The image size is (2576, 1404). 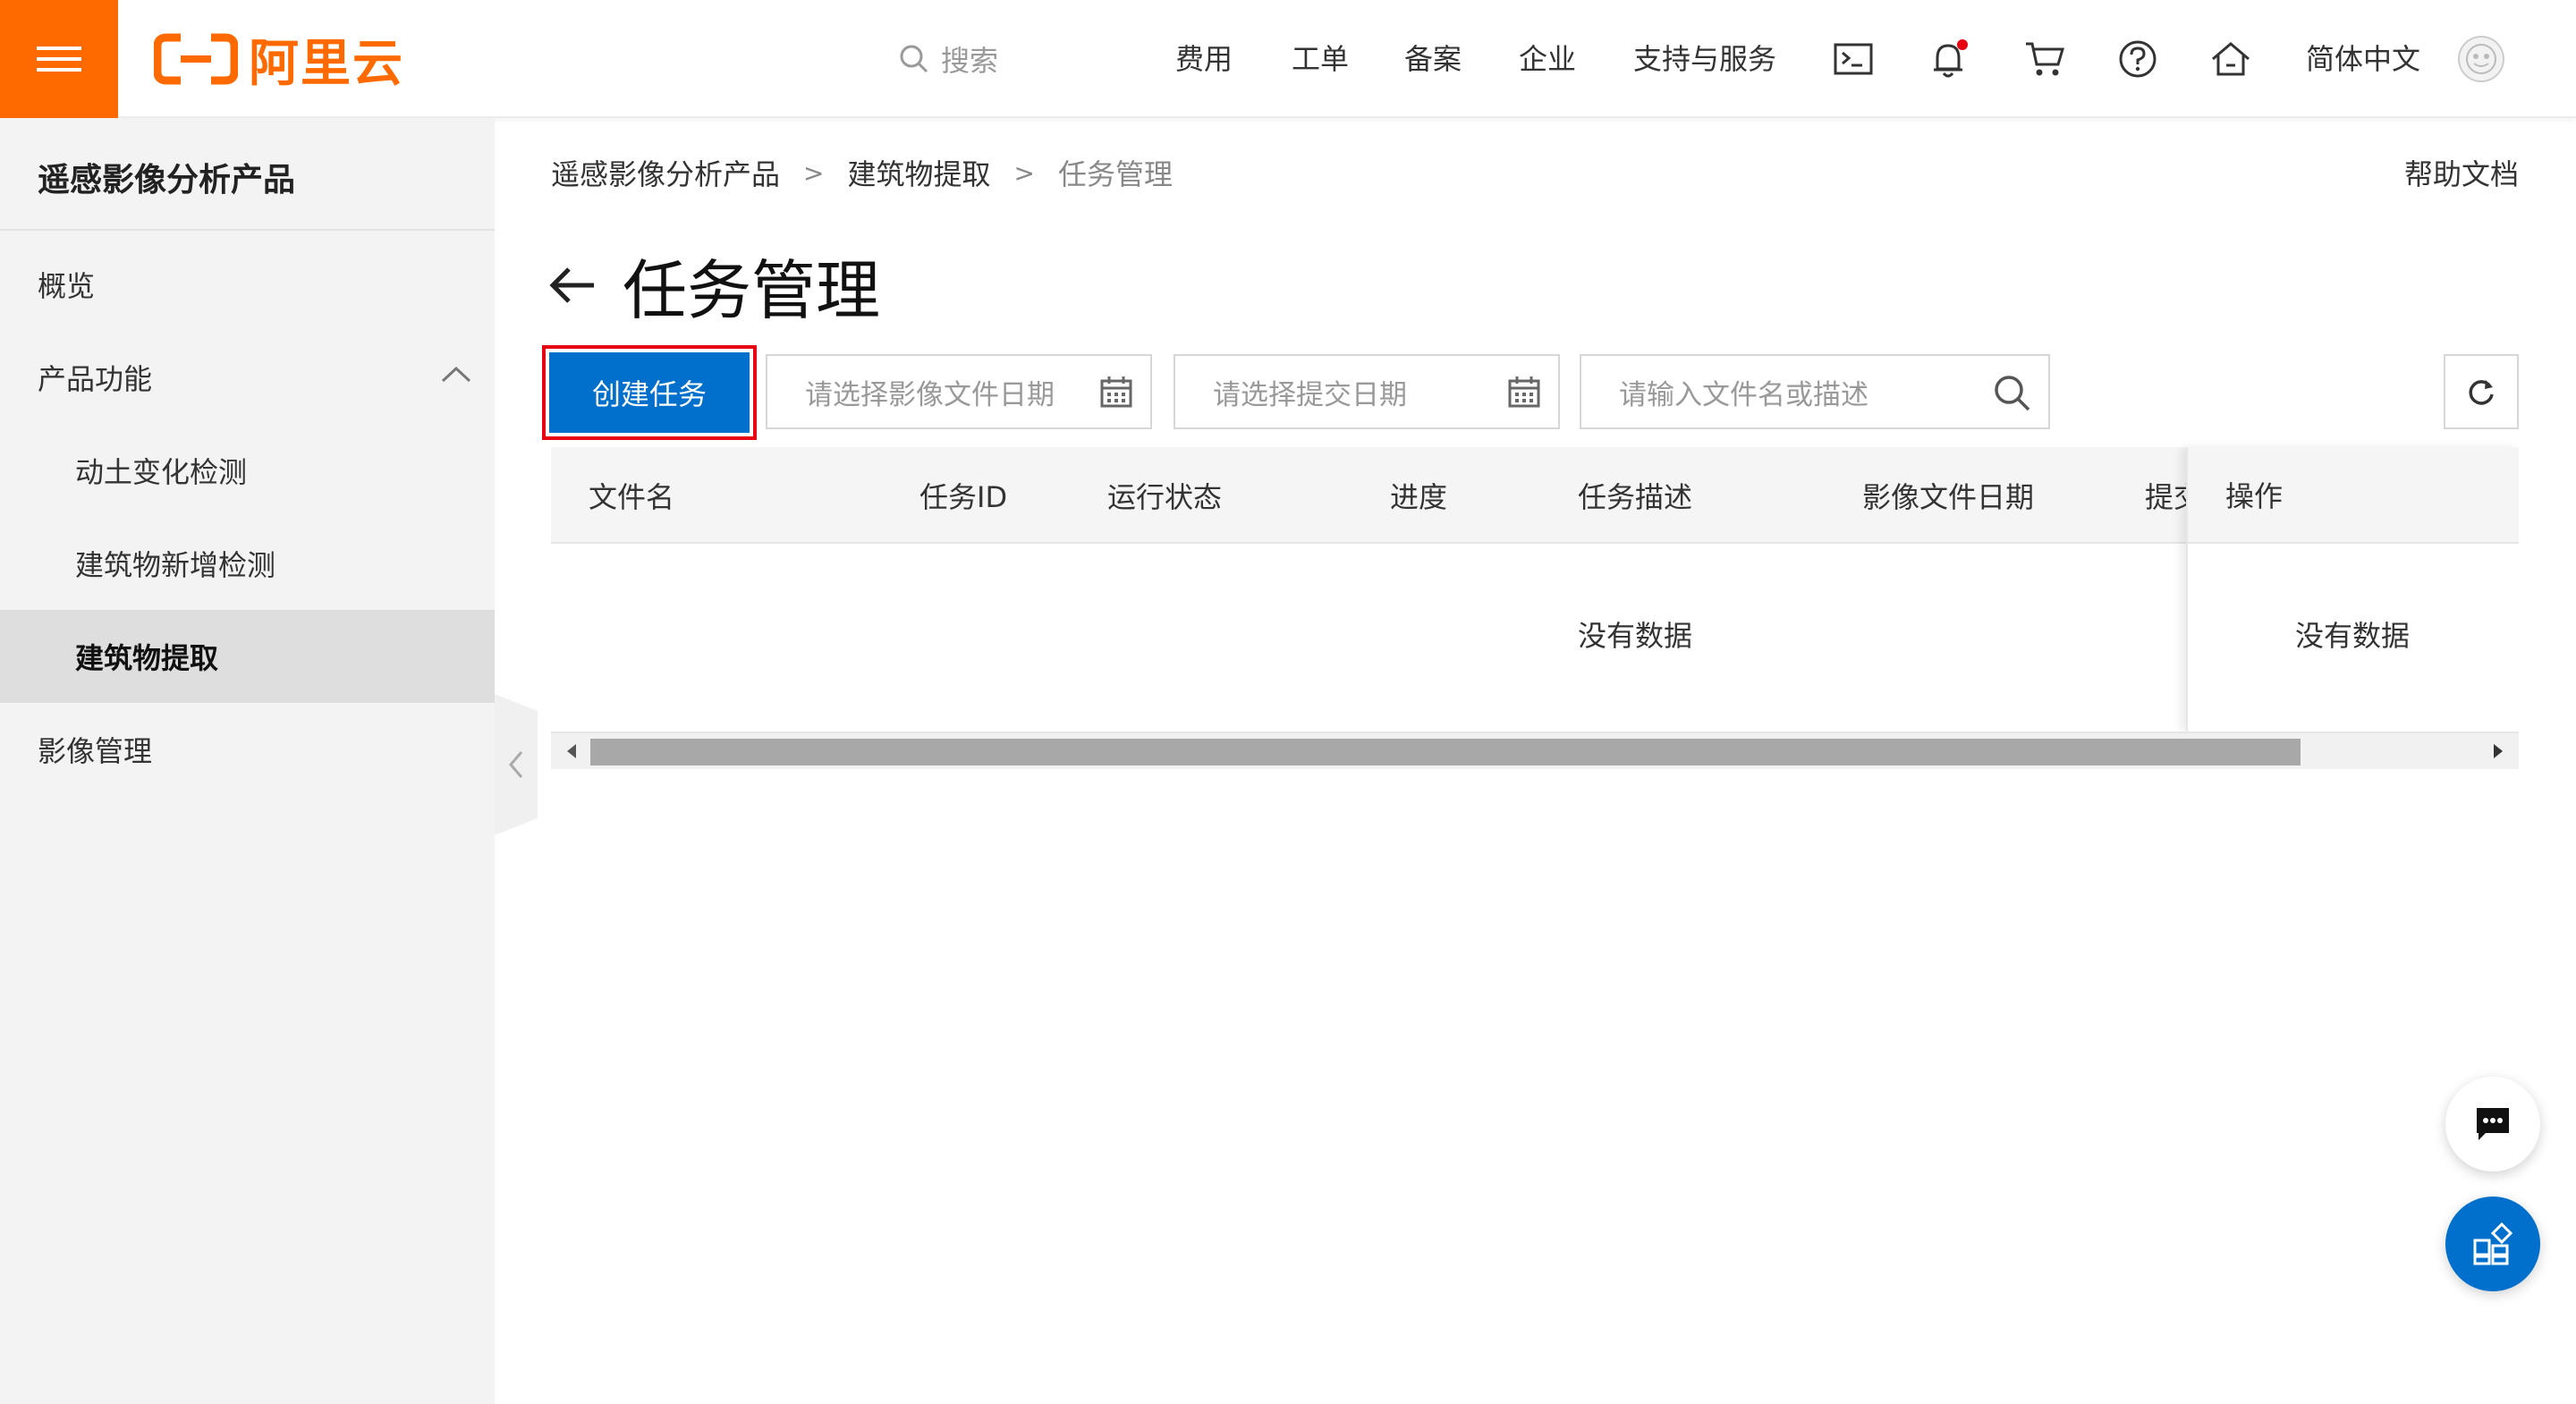 I want to click on avatar-face-icon, so click(x=2481, y=59).